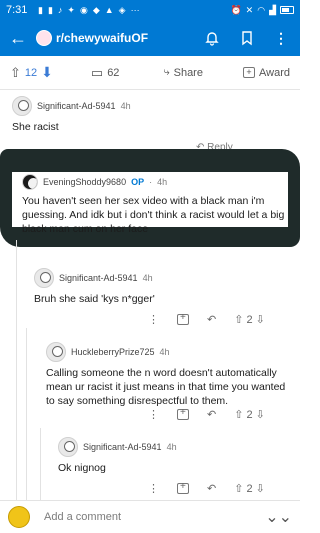  What do you see at coordinates (94, 299) in the screenshot?
I see `comment-text: Bruh she said 'kys n*gger'` at bounding box center [94, 299].